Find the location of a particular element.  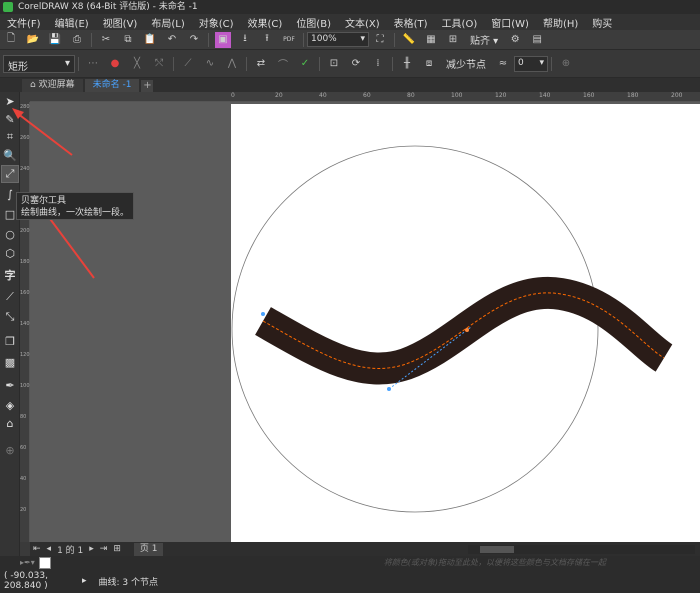

cursor-coordinates: ( -90.033, 208.840 ) is located at coordinates (26, 581).